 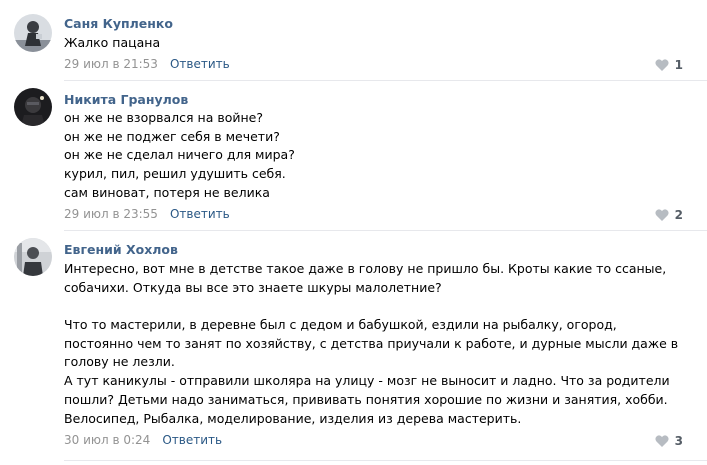 I want to click on comment-meta: 29 июл в 23:55 Ответить, so click(x=147, y=214).